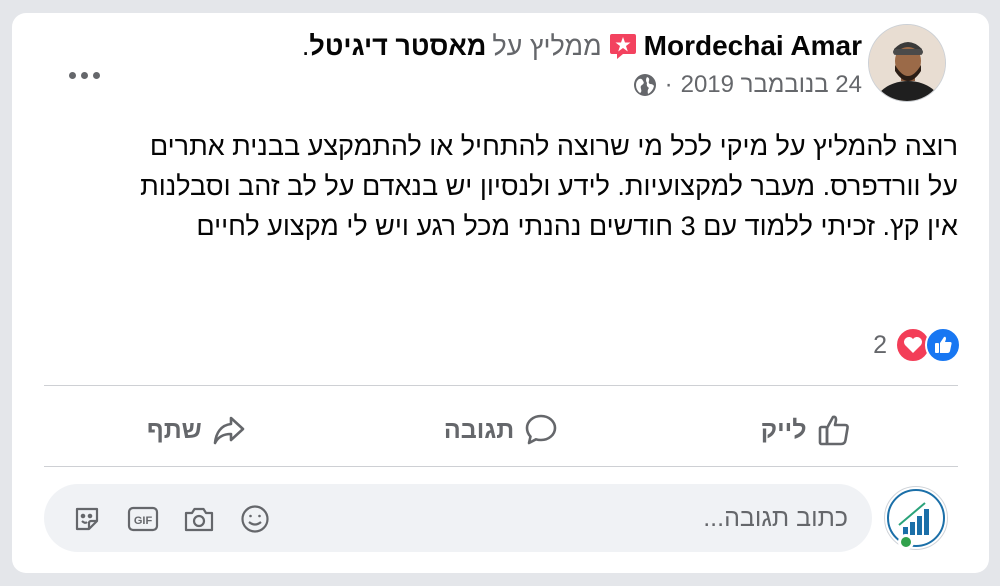 Image resolution: width=1000 pixels, height=586 pixels. Describe the element at coordinates (199, 519) in the screenshot. I see `camera-icon` at that location.